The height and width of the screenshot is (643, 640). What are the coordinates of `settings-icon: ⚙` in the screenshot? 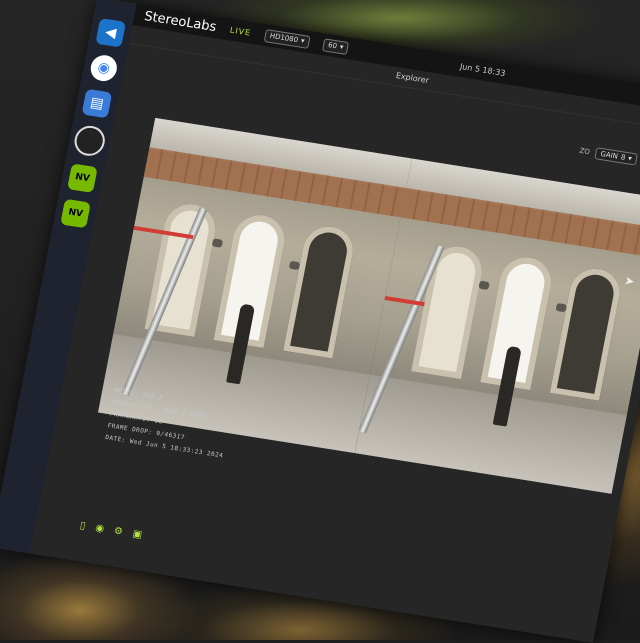 It's located at (118, 532).